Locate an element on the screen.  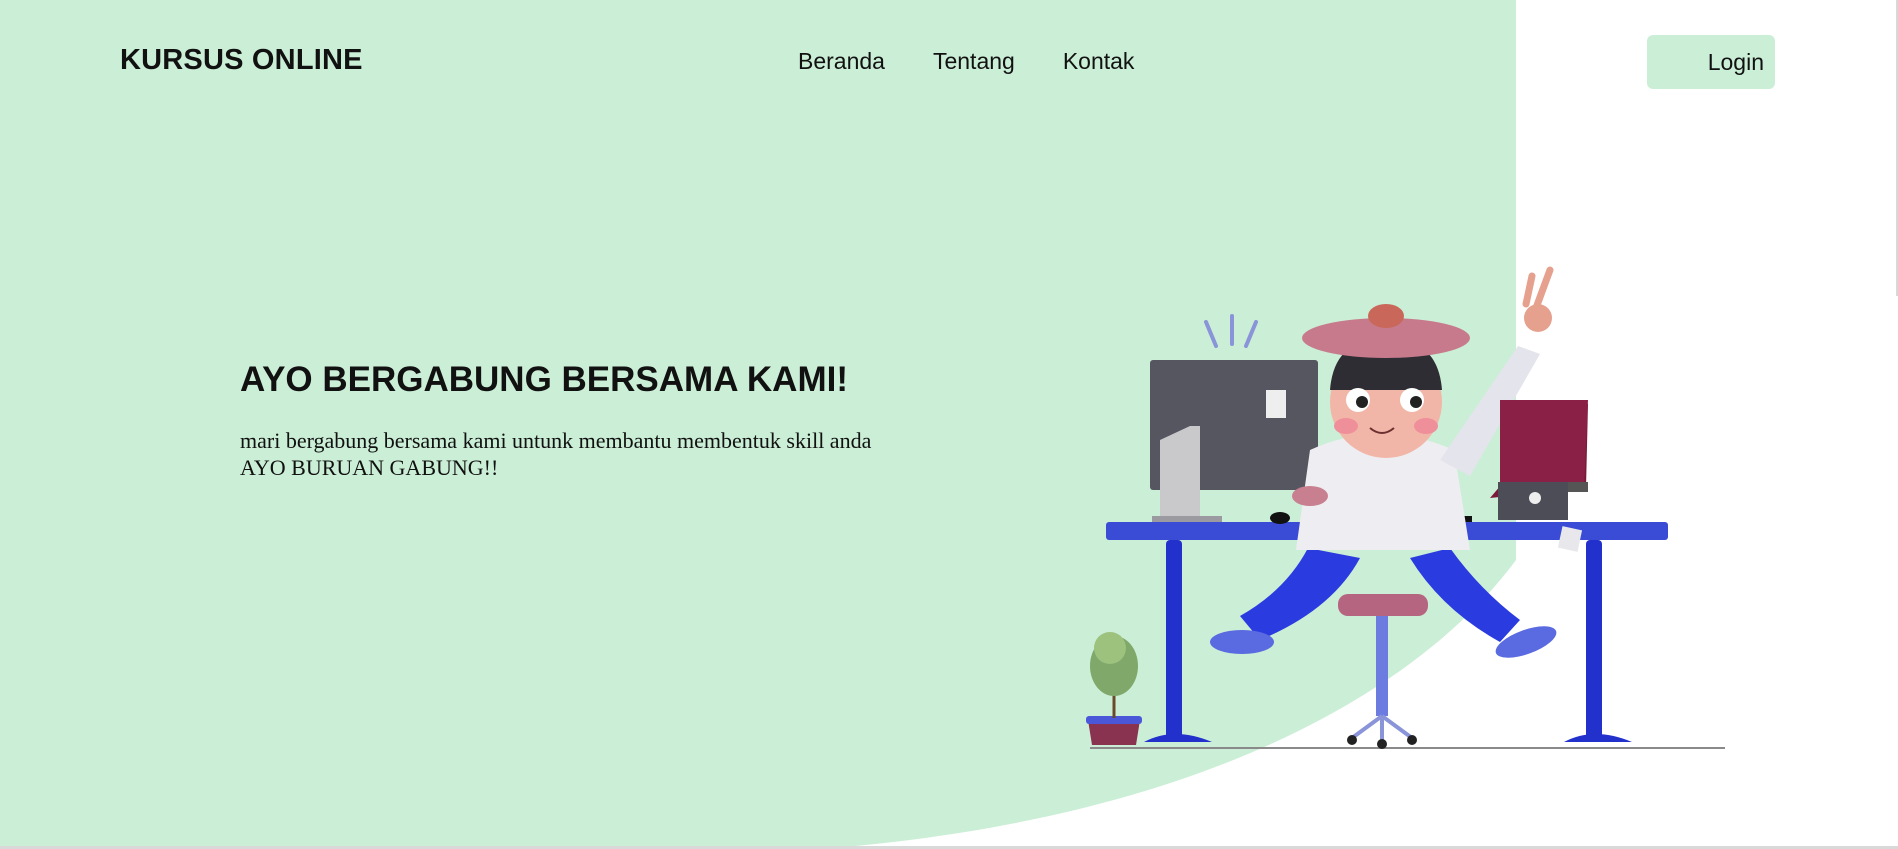
hero-subtitle-line-2: AYO BURUAN GABUNG!! is located at coordinates (369, 467).